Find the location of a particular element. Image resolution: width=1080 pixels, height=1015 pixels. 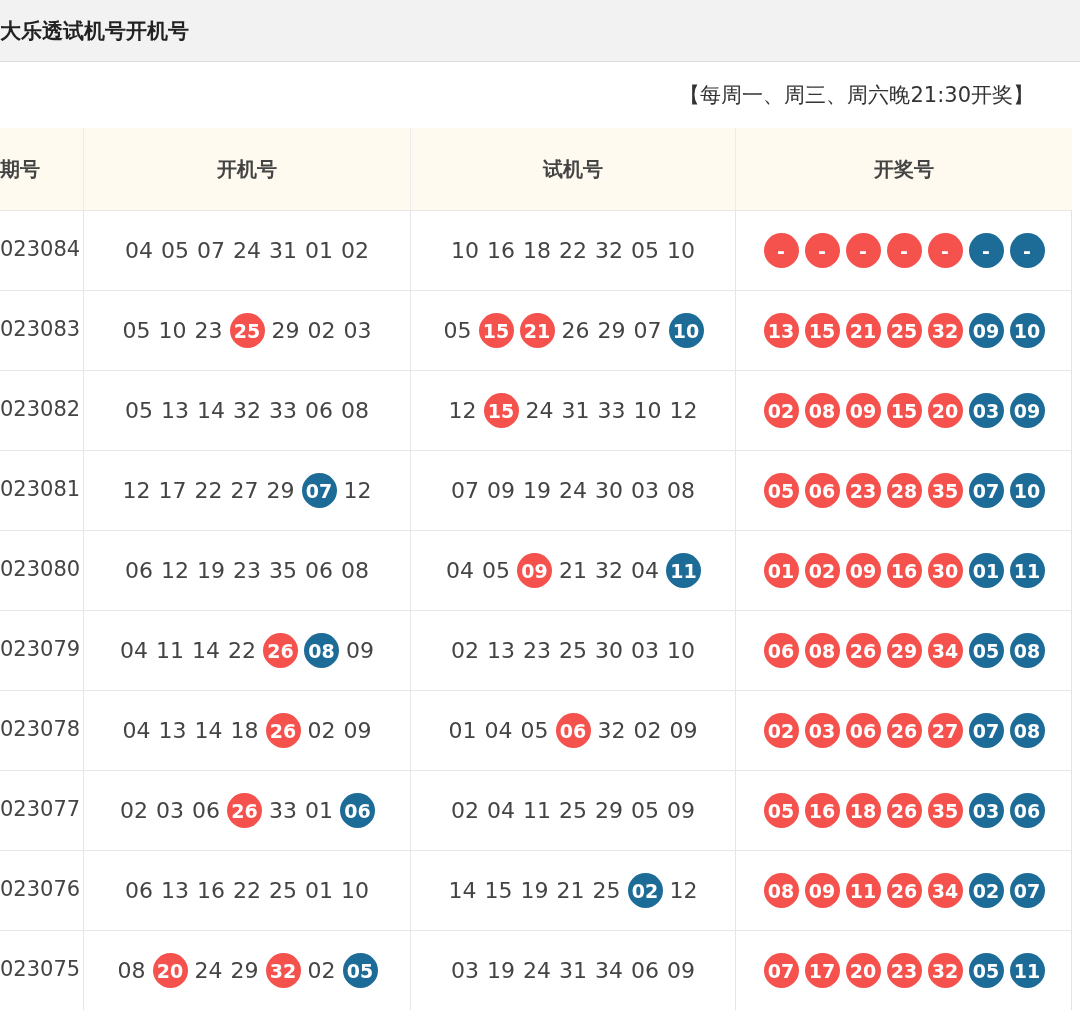

number-text: 18 is located at coordinates (537, 250).